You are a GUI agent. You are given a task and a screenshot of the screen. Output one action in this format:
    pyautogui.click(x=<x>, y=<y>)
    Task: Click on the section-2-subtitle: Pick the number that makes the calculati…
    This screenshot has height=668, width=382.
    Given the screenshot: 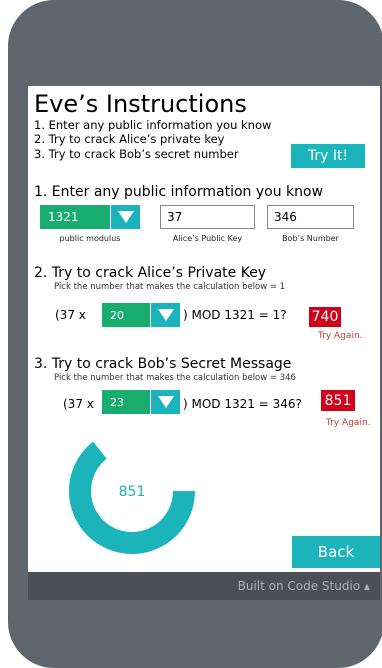 What is the action you would take?
    pyautogui.click(x=170, y=287)
    